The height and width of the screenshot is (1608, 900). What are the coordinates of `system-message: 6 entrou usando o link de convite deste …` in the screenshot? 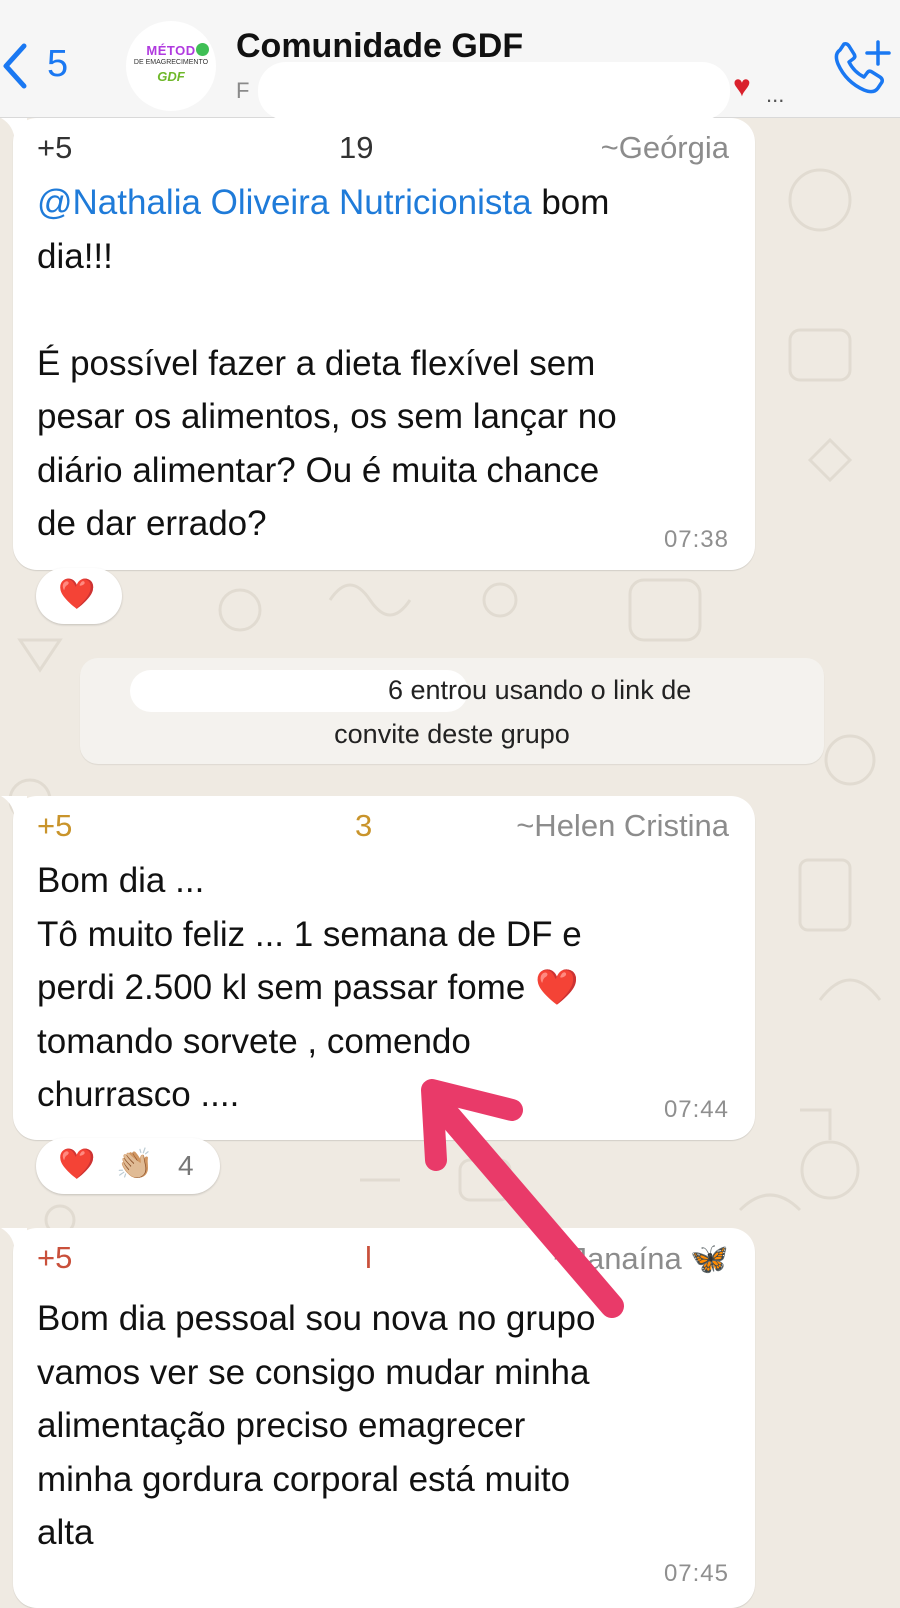 It's located at (452, 711).